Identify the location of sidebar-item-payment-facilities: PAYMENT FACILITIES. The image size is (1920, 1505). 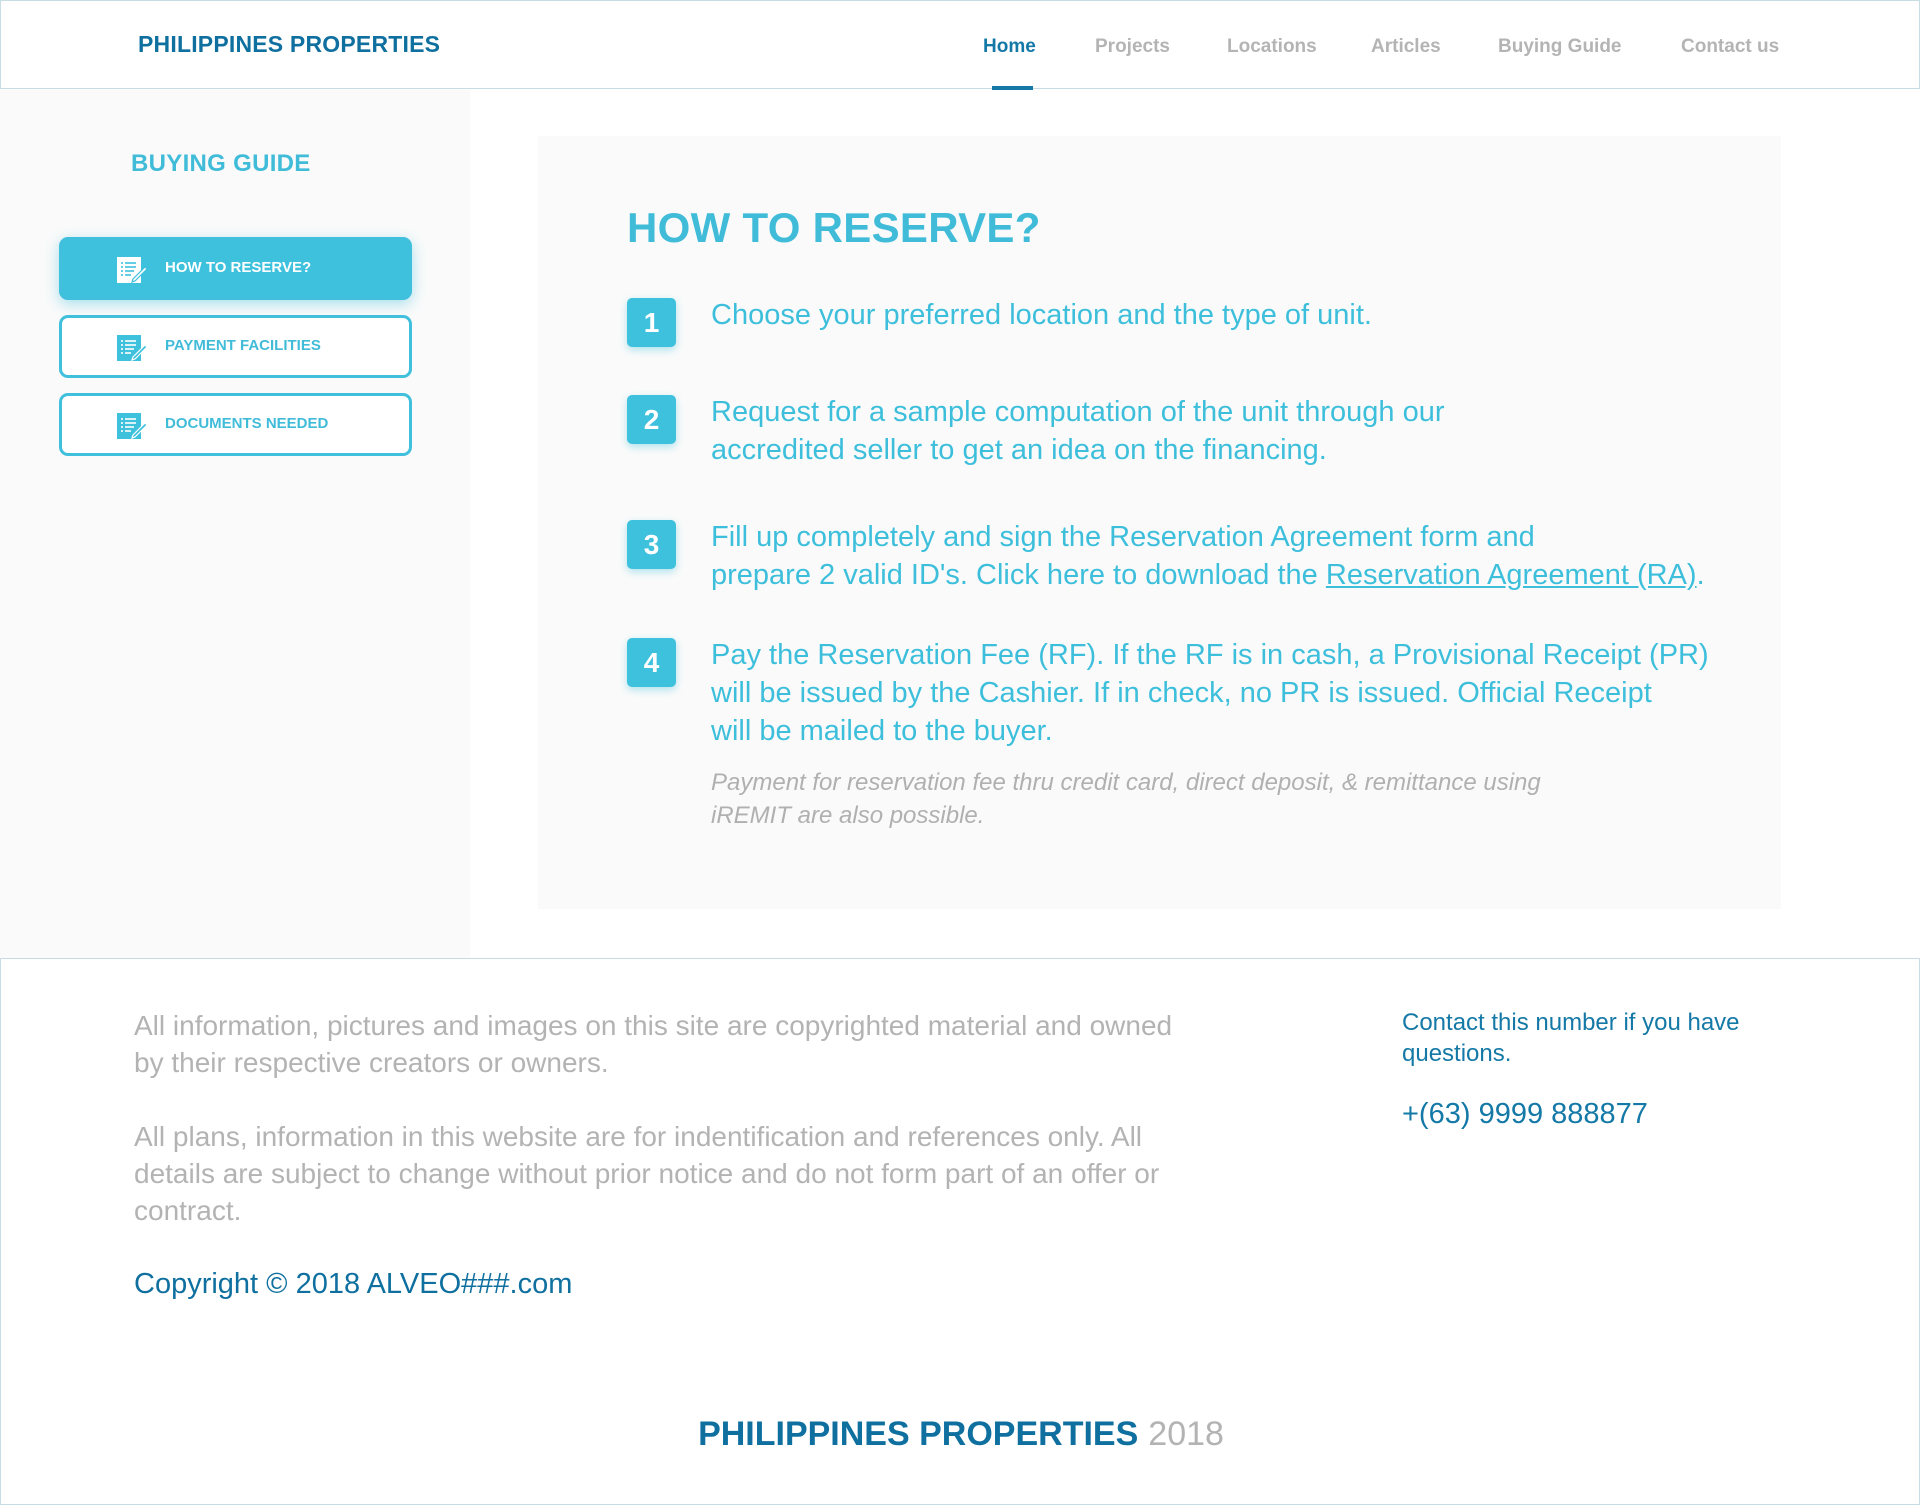
(235, 346).